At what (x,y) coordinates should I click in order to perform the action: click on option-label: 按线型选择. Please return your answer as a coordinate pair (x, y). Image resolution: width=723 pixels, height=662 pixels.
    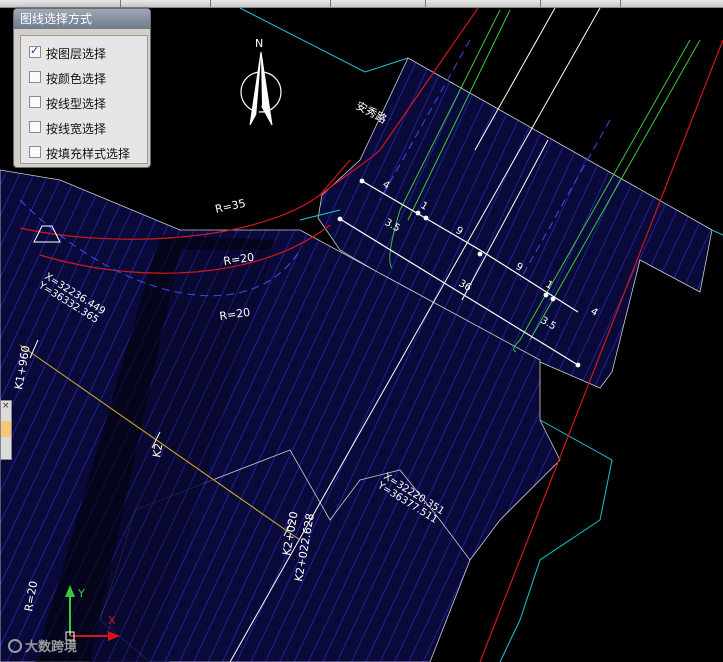
    Looking at the image, I should click on (76, 104).